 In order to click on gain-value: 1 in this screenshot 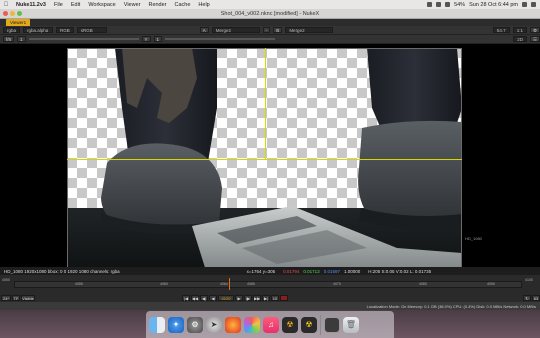, I will do `click(21, 39)`.